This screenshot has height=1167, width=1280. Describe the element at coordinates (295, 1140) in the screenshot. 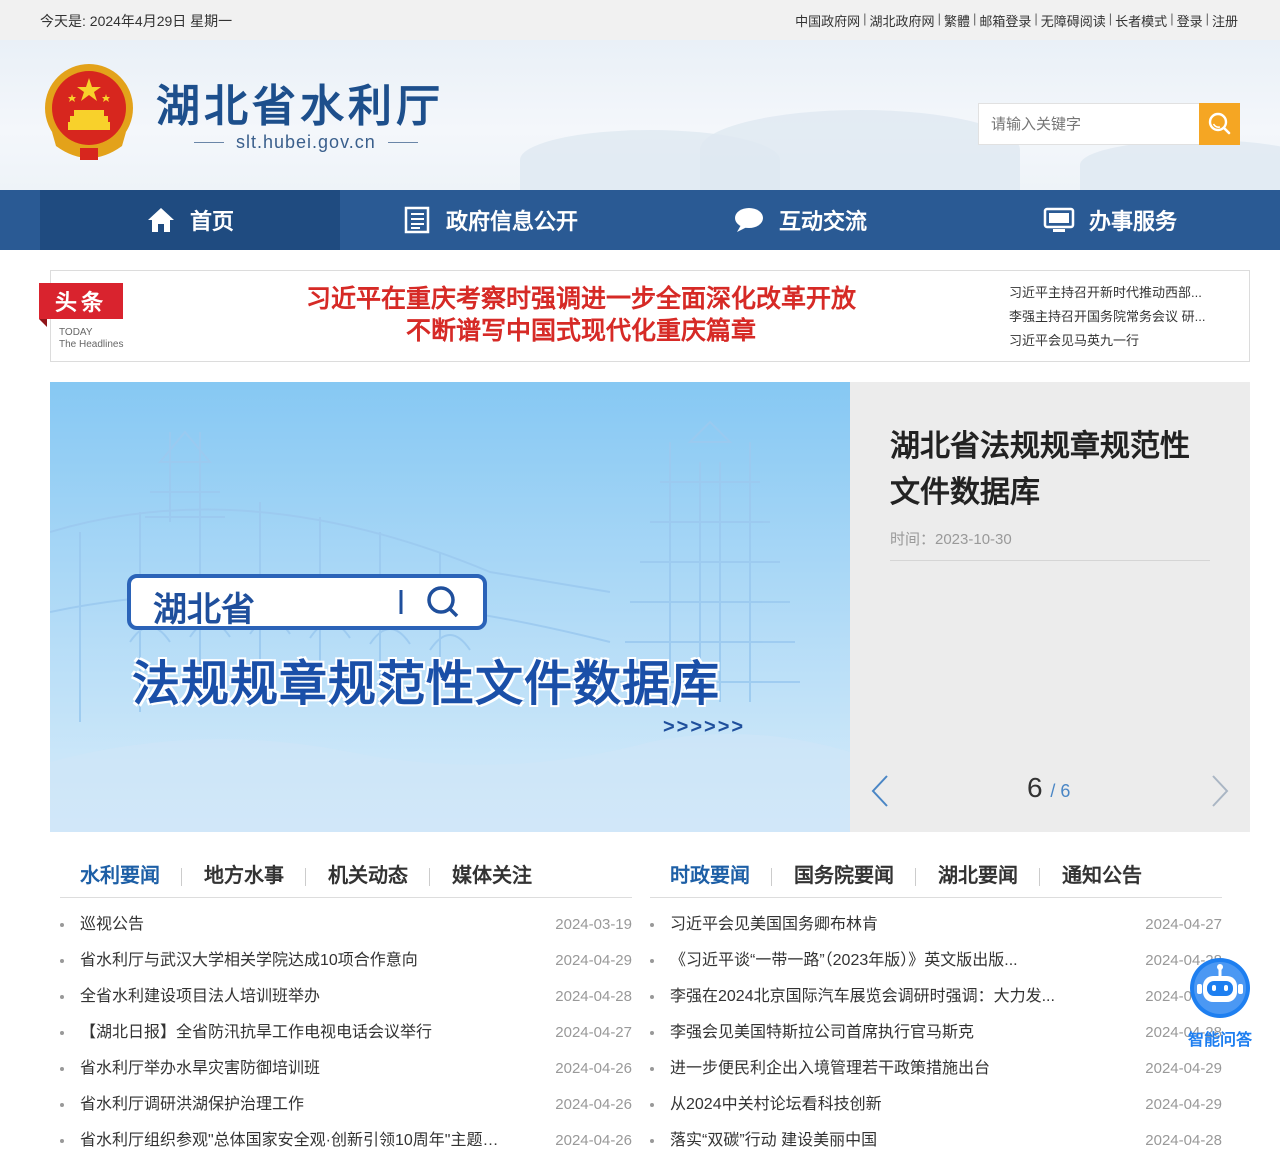

I see `item-title: 省水利厅组织参观"总体国家安全观·创新引领10周年"主题展览` at that location.